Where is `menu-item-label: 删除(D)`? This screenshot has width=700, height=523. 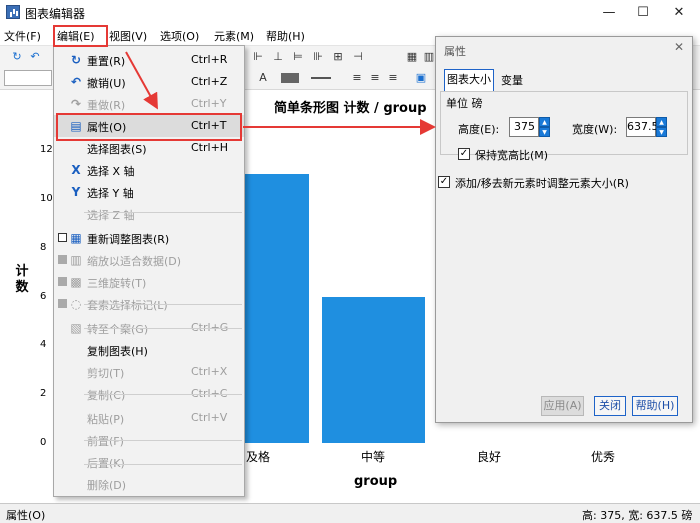
menu-item-label: 删除(D) is located at coordinates (107, 485).